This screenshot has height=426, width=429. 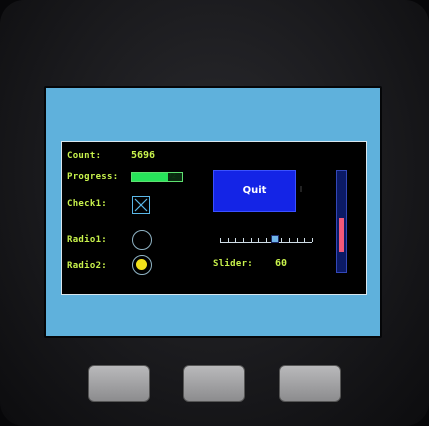 I want to click on progress-bar: 72, so click(x=157, y=177).